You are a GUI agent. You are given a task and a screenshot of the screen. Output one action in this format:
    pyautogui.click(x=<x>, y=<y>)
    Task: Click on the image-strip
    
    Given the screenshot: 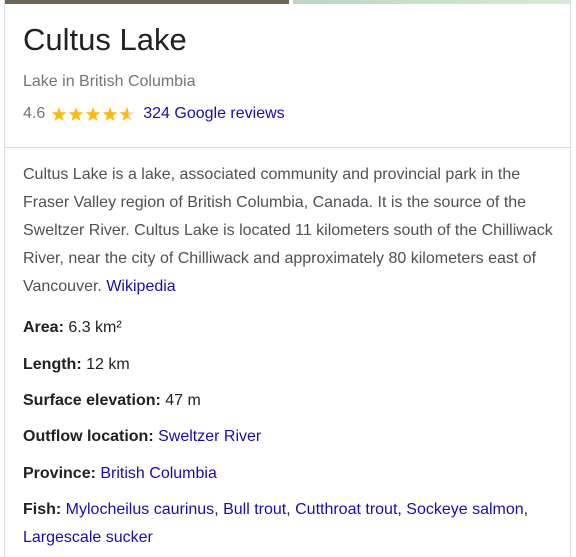 What is the action you would take?
    pyautogui.click(x=287, y=2)
    